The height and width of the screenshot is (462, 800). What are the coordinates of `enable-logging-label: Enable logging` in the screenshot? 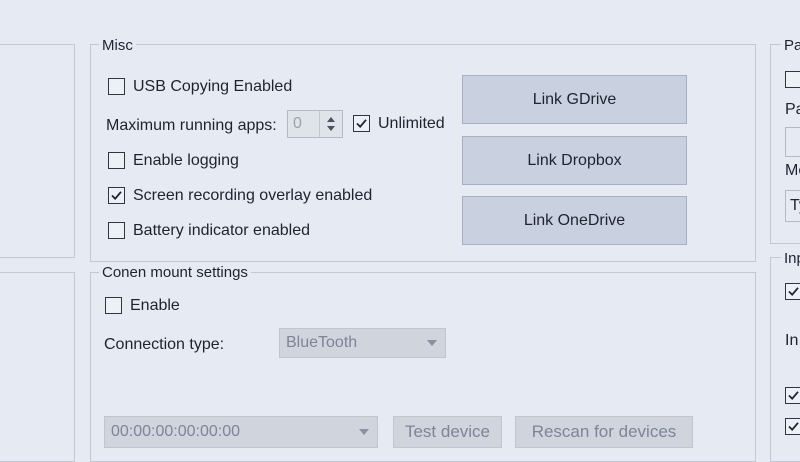 It's located at (186, 160).